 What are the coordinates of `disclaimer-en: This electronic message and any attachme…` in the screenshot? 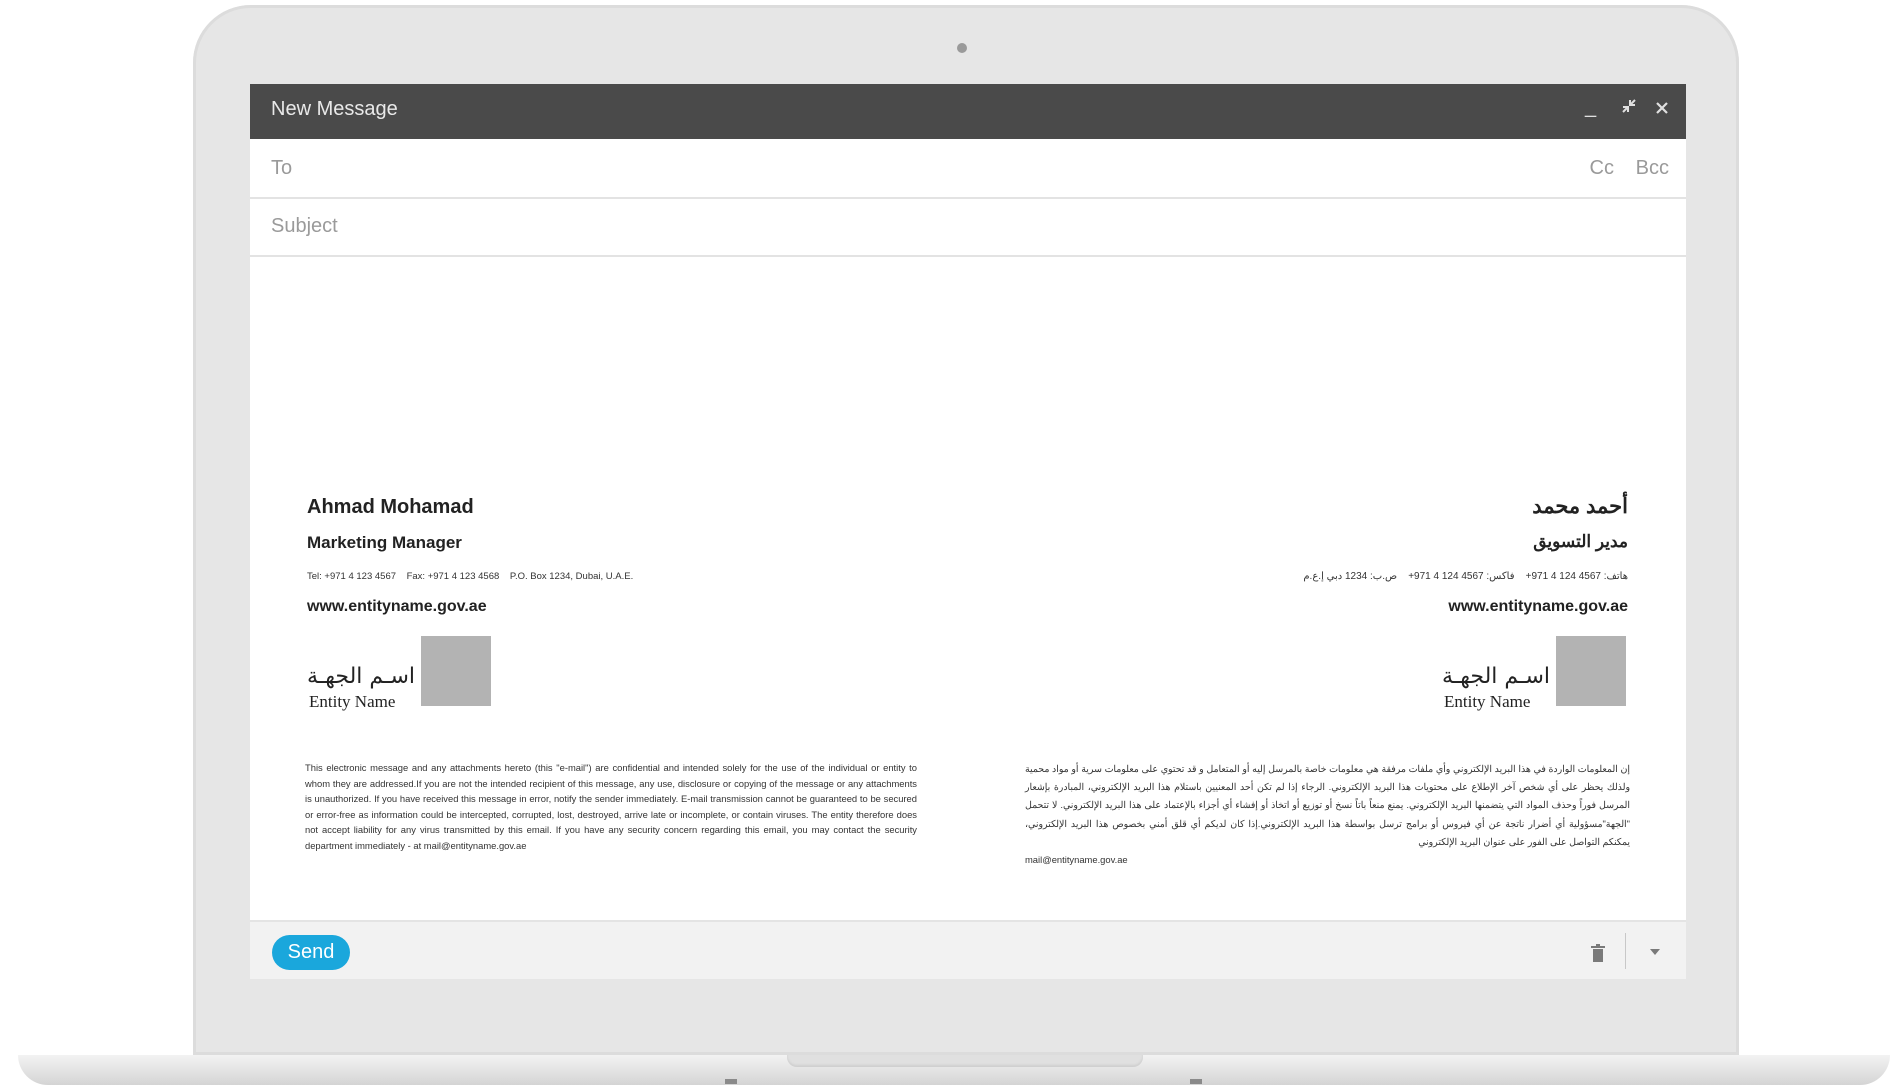 It's located at (611, 806).